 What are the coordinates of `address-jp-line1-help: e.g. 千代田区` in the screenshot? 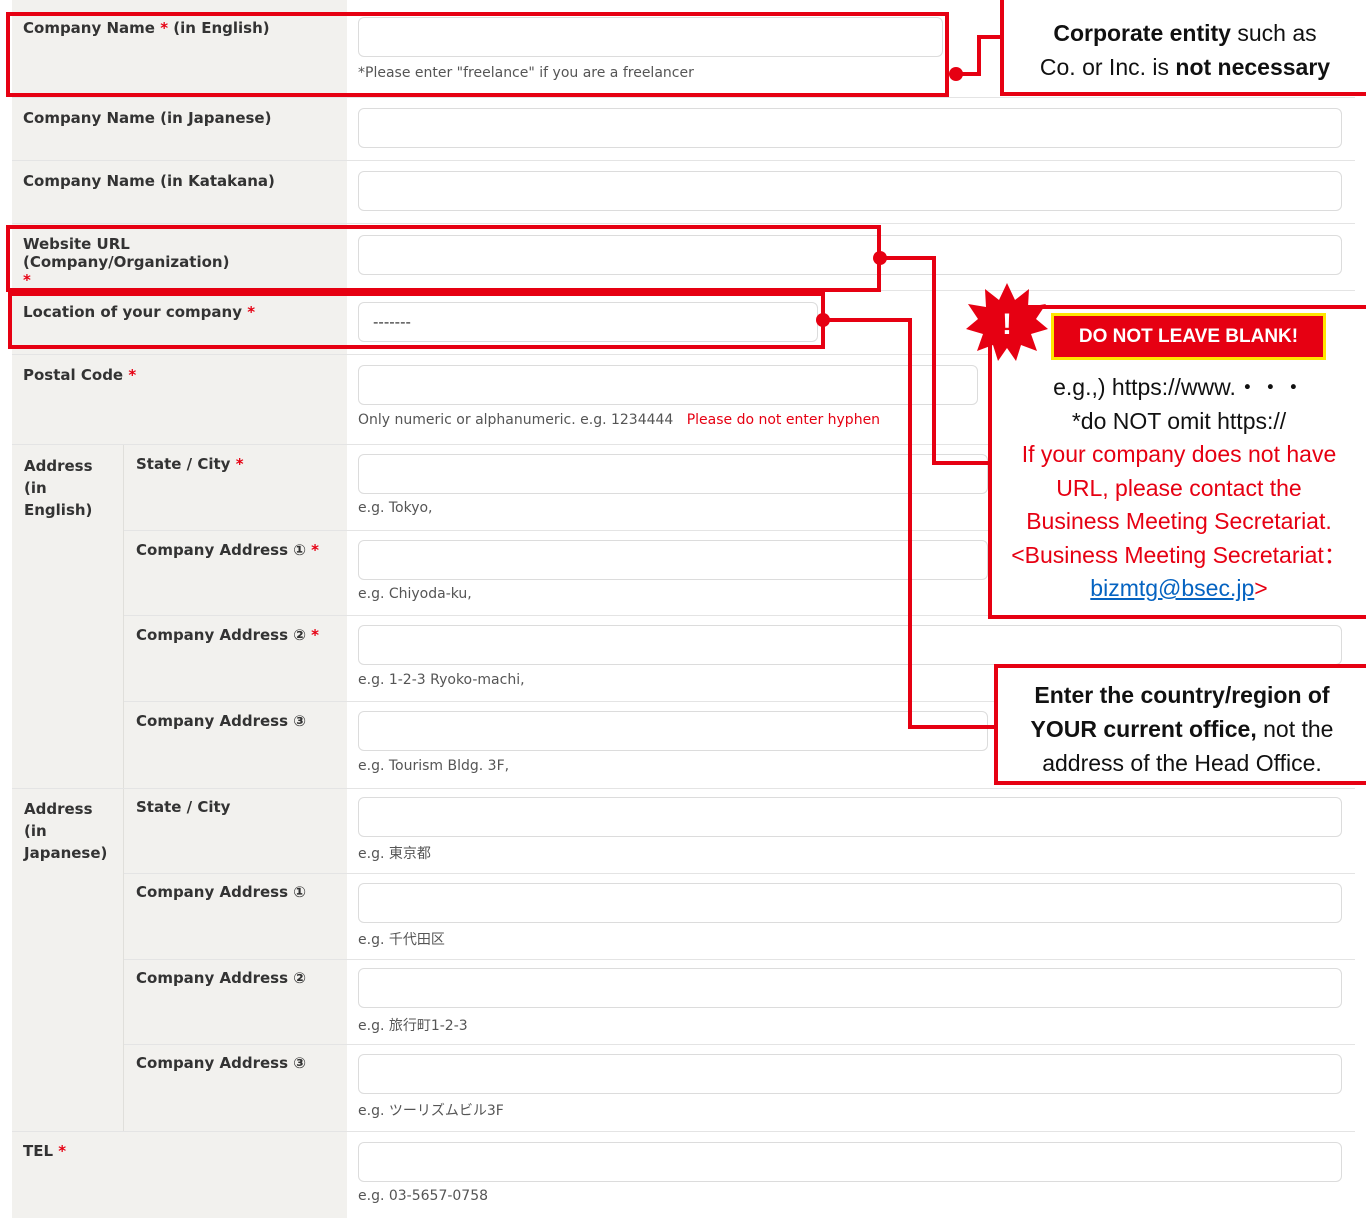 It's located at (401, 940).